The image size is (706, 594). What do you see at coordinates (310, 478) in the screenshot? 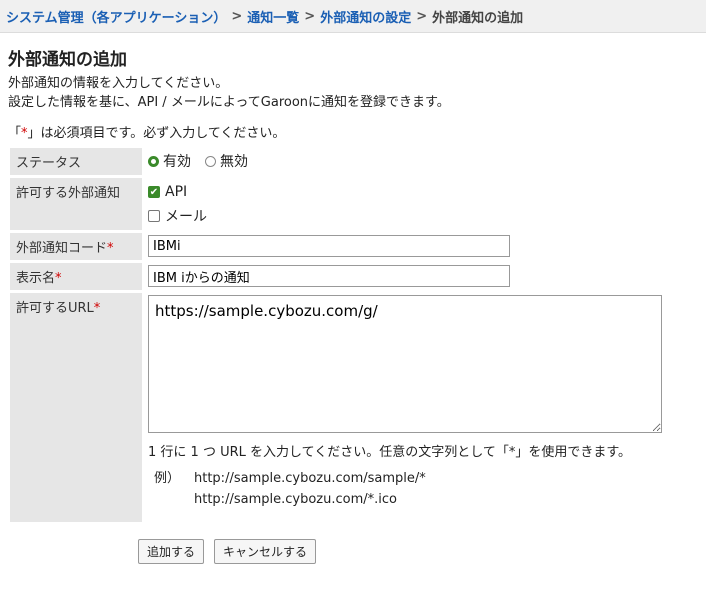
I see `example-url-1: http://sample.cybozu.com/sample/*` at bounding box center [310, 478].